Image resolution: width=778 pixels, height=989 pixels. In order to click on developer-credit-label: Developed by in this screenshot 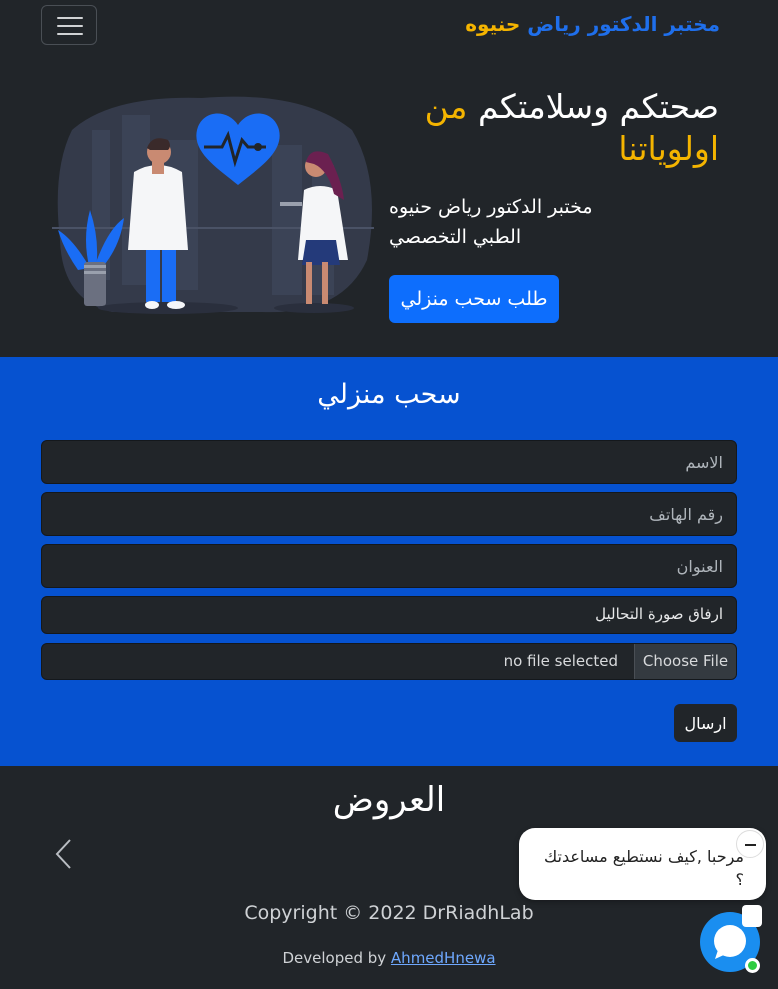, I will do `click(334, 958)`.